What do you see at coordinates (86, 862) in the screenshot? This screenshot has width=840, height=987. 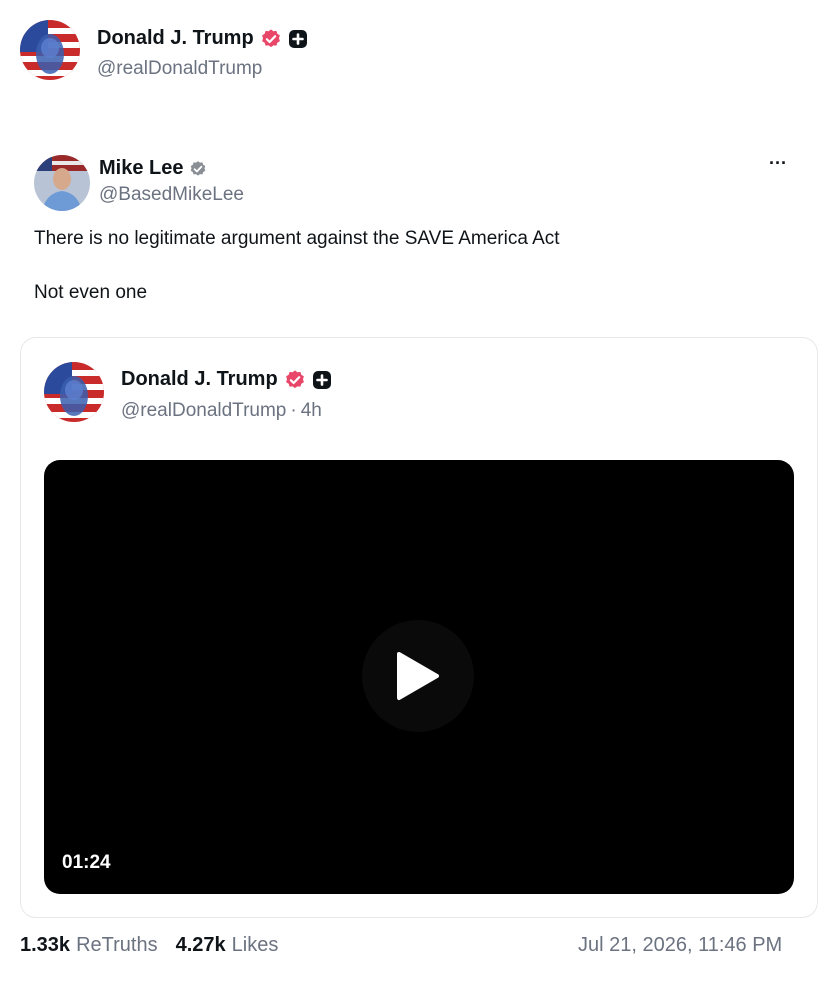 I see `video-duration: 01:24` at bounding box center [86, 862].